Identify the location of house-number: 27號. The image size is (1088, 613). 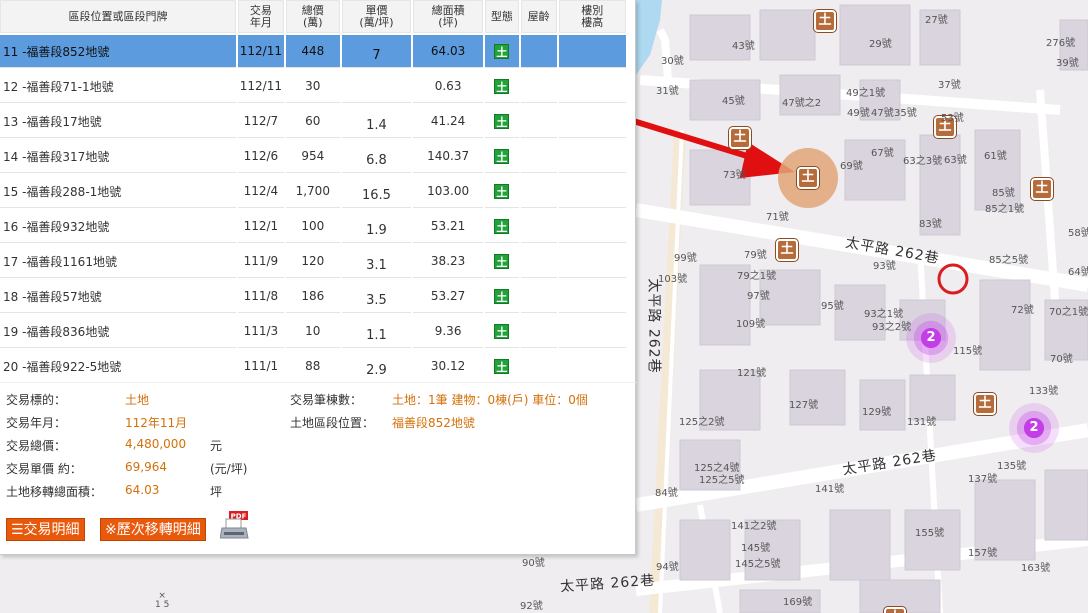
(936, 20).